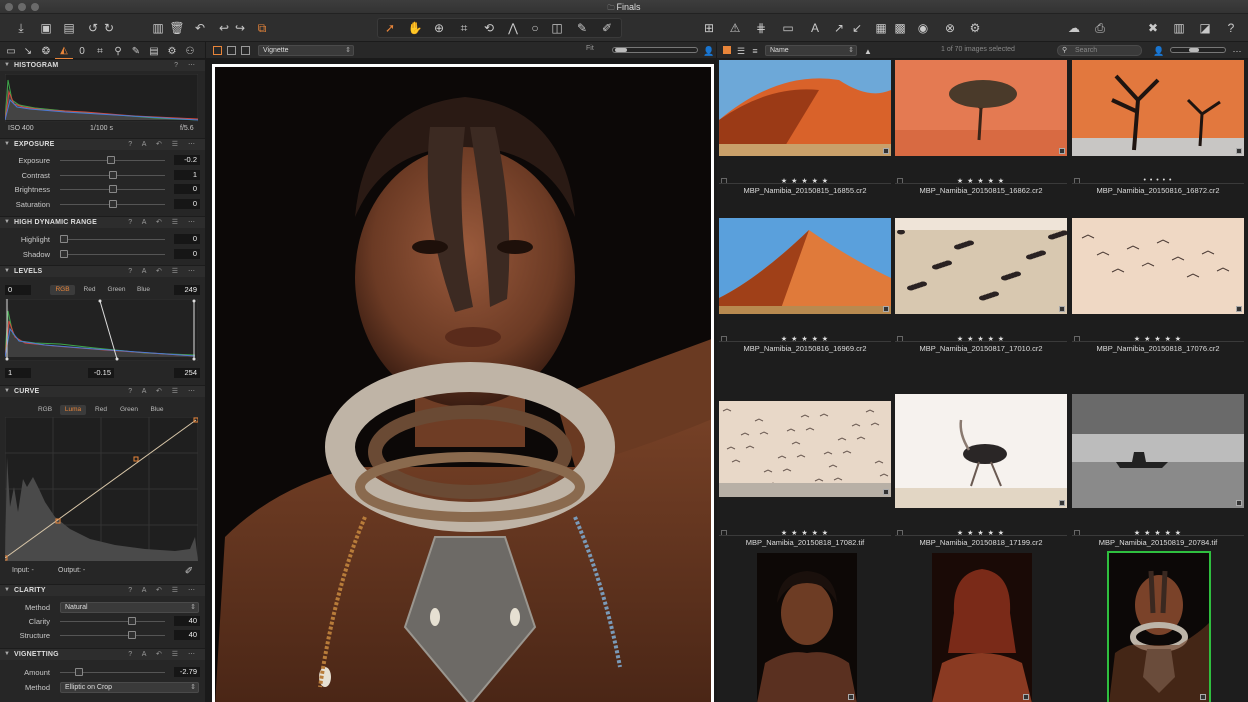 The width and height of the screenshot is (1248, 702). What do you see at coordinates (815, 28) in the screenshot?
I see `text-icon: A` at bounding box center [815, 28].